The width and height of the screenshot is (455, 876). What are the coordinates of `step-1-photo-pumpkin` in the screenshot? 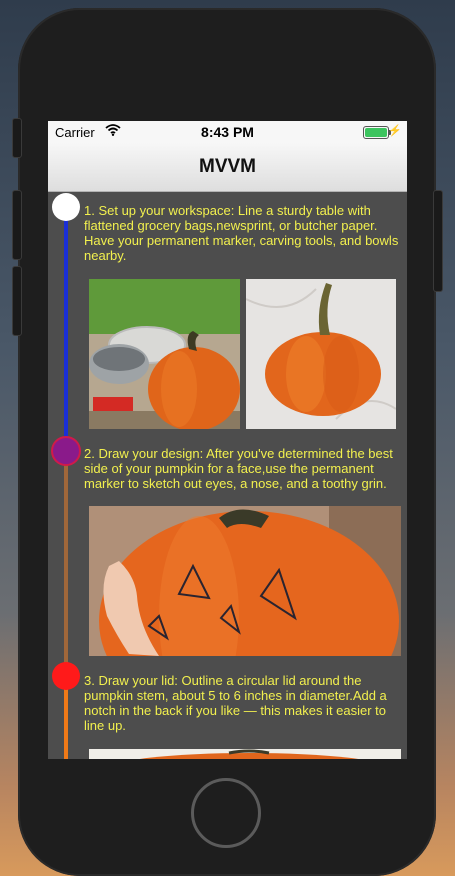 It's located at (321, 354).